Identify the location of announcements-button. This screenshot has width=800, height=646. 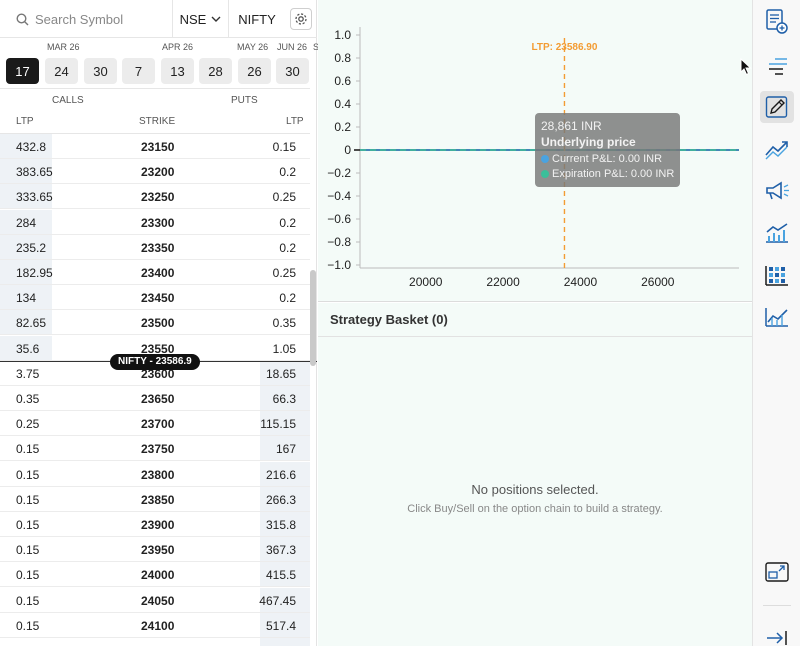
(777, 191).